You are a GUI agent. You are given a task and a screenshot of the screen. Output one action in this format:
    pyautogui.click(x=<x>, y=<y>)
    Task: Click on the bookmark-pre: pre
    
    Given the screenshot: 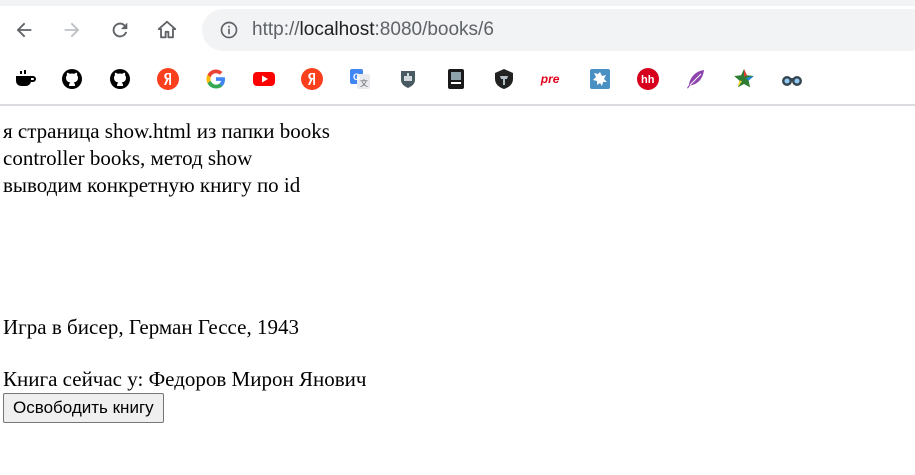 What is the action you would take?
    pyautogui.click(x=552, y=79)
    